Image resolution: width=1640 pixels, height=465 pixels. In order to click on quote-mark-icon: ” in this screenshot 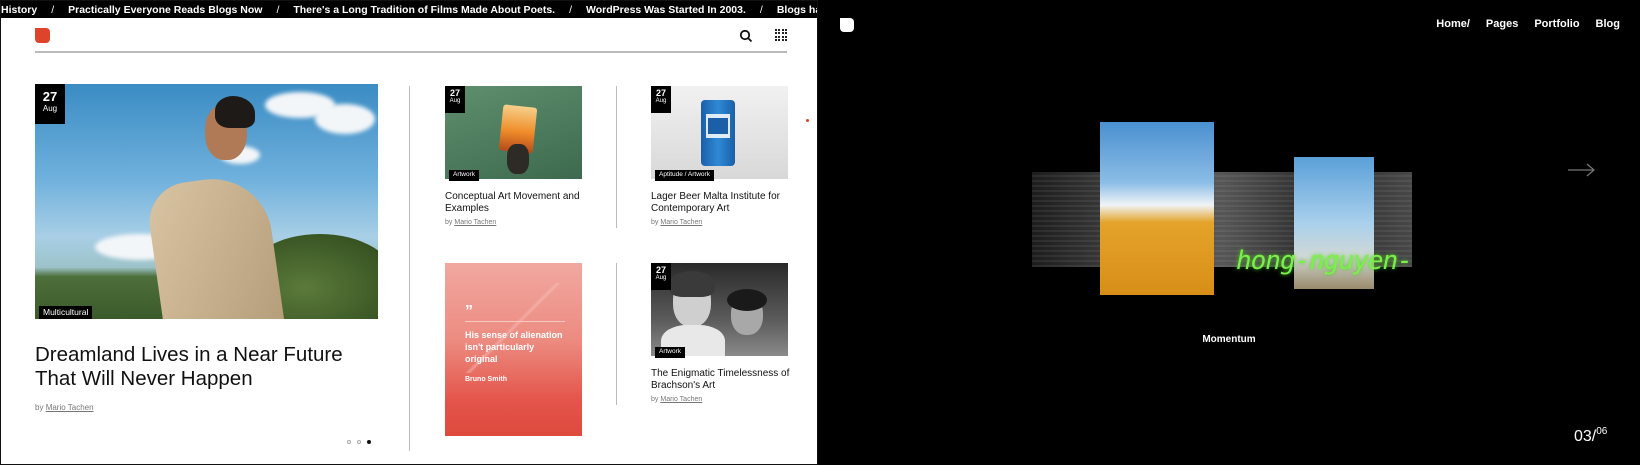, I will do `click(469, 311)`.